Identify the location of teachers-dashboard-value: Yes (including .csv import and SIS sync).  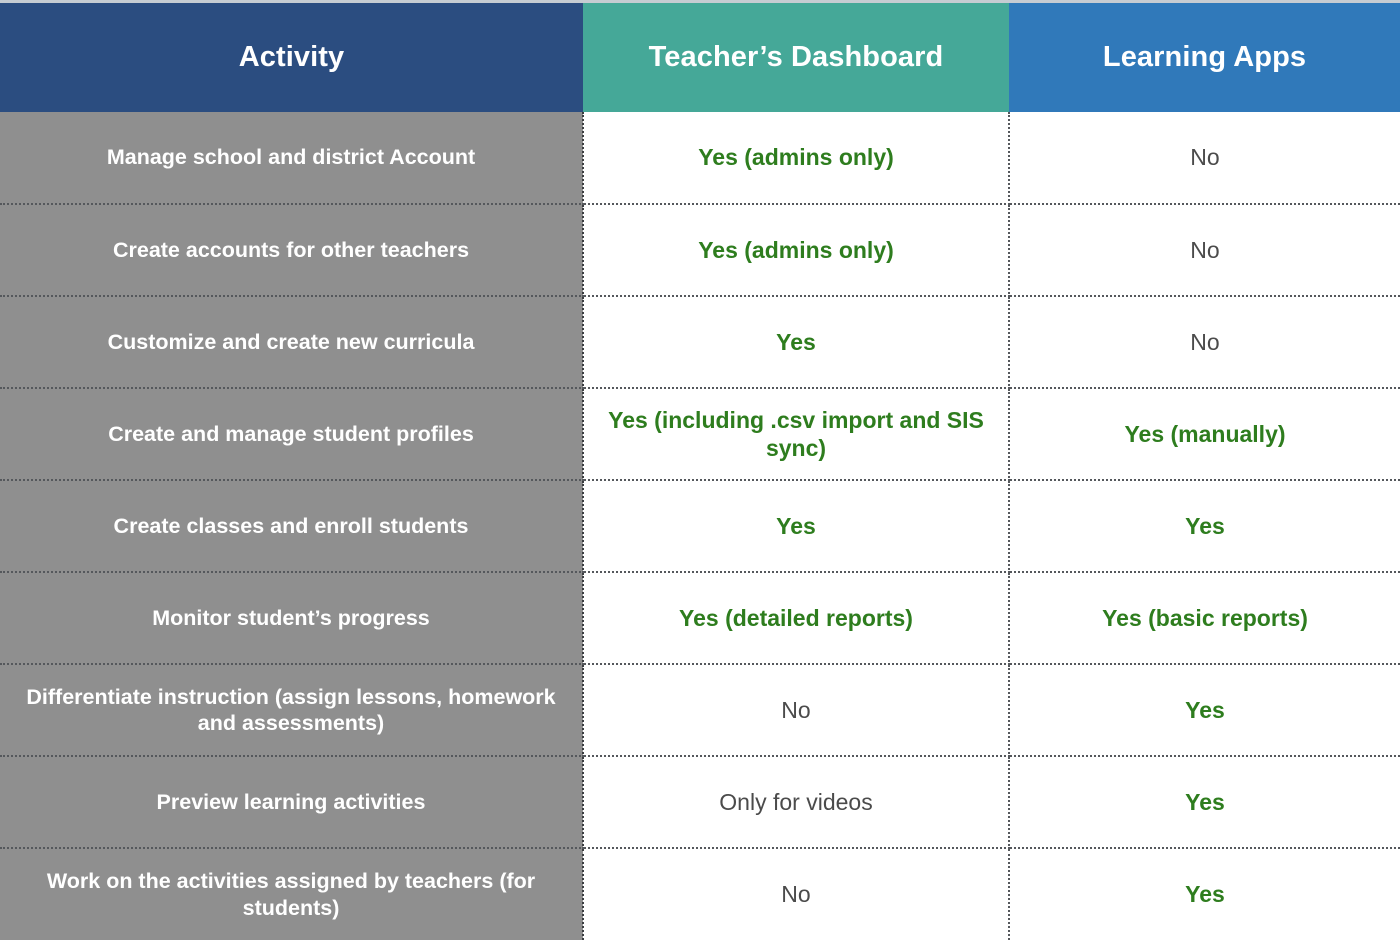
(796, 433).